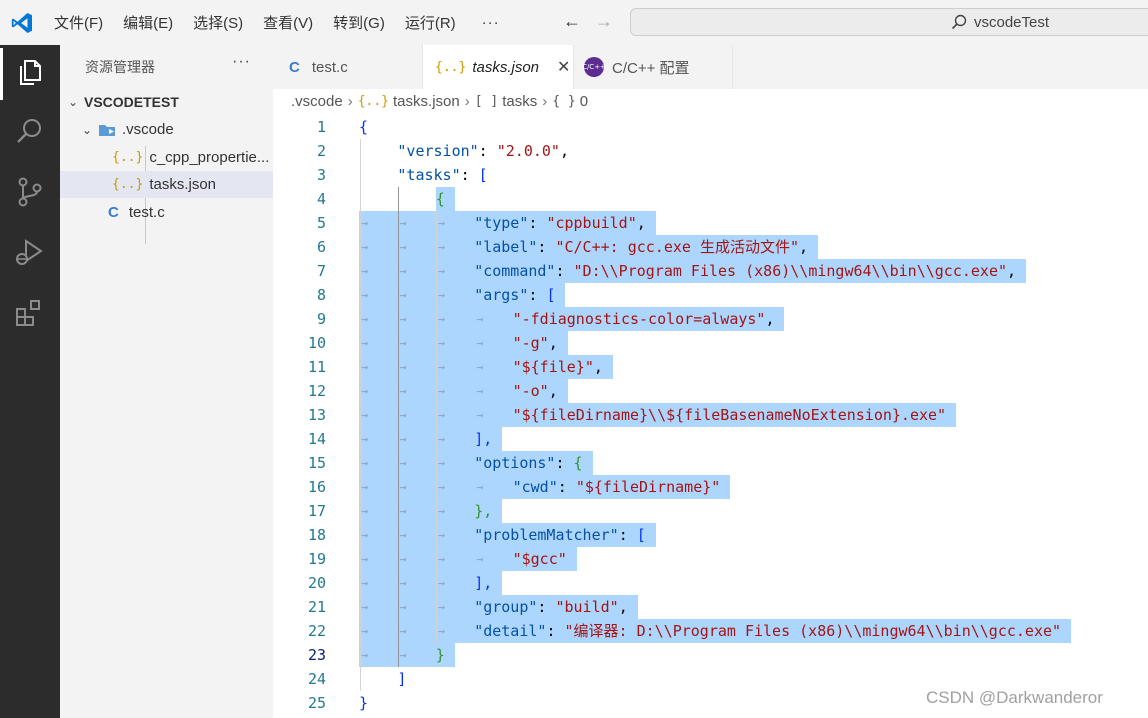  Describe the element at coordinates (483, 439) in the screenshot. I see `json-punctuation: ],` at that location.